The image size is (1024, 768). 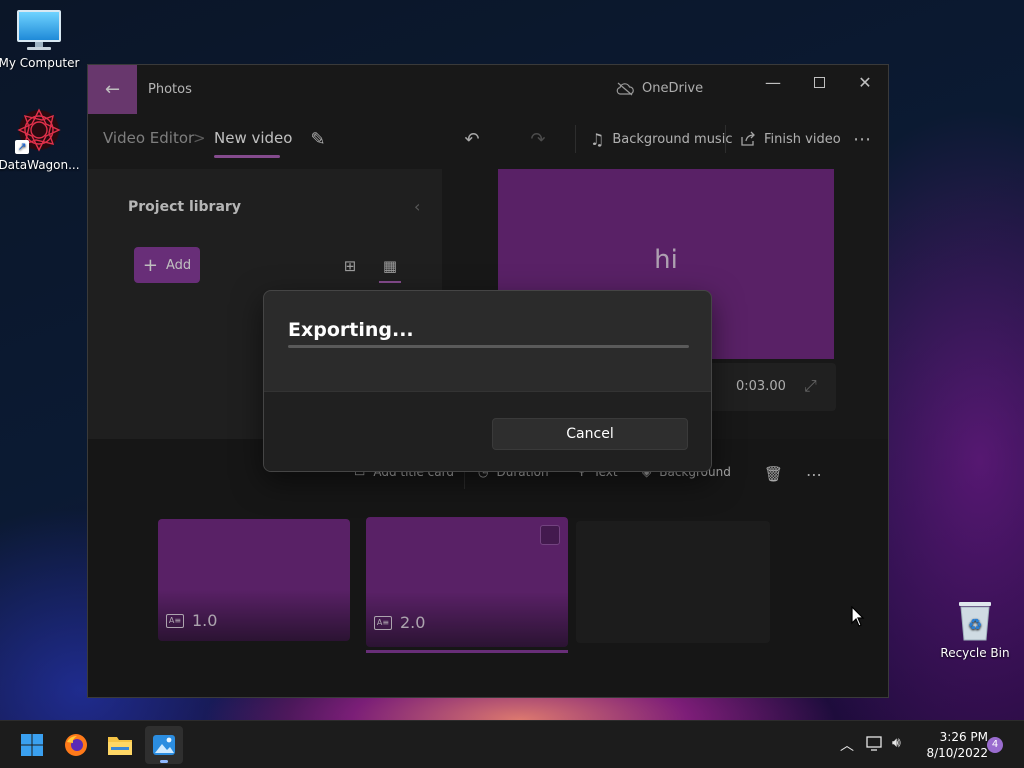 What do you see at coordinates (488, 346) in the screenshot?
I see `export-progress-bar` at bounding box center [488, 346].